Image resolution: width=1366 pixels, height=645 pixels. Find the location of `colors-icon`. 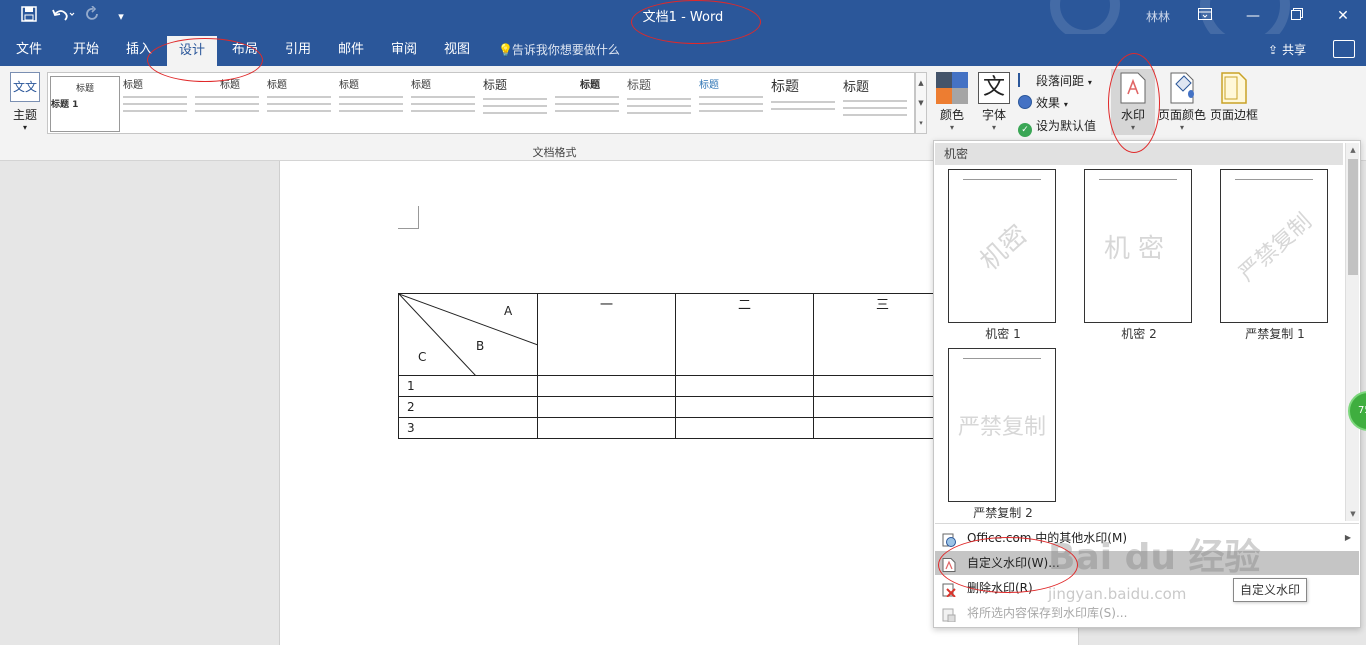

colors-icon is located at coordinates (952, 88).